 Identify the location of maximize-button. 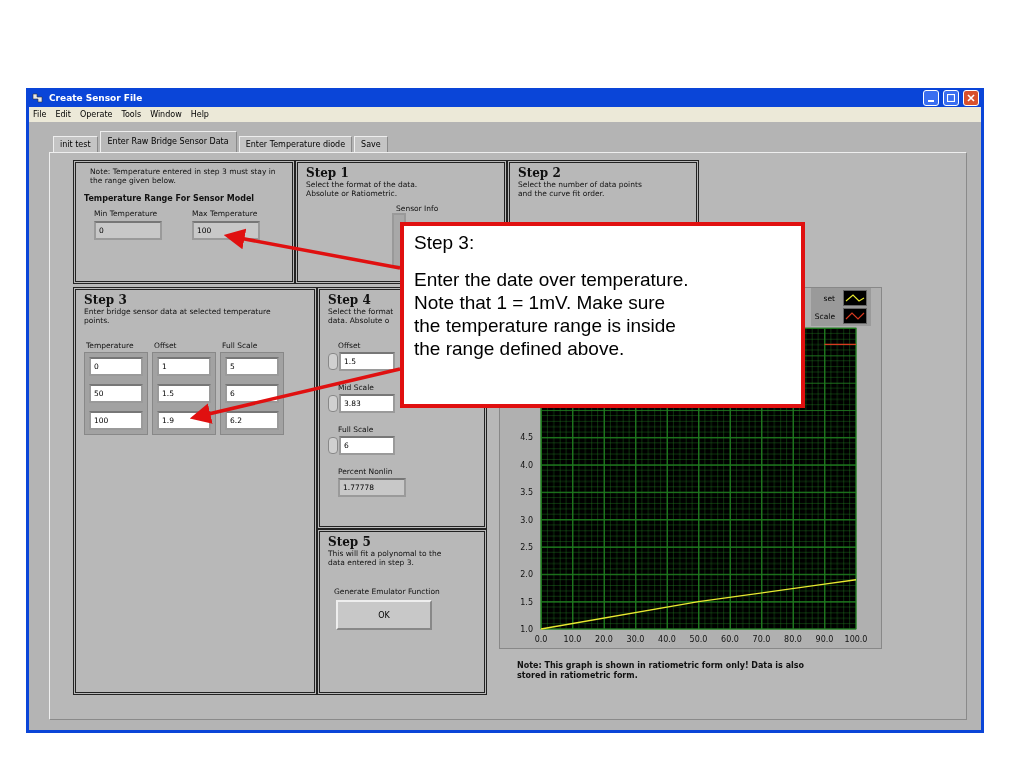
(951, 97).